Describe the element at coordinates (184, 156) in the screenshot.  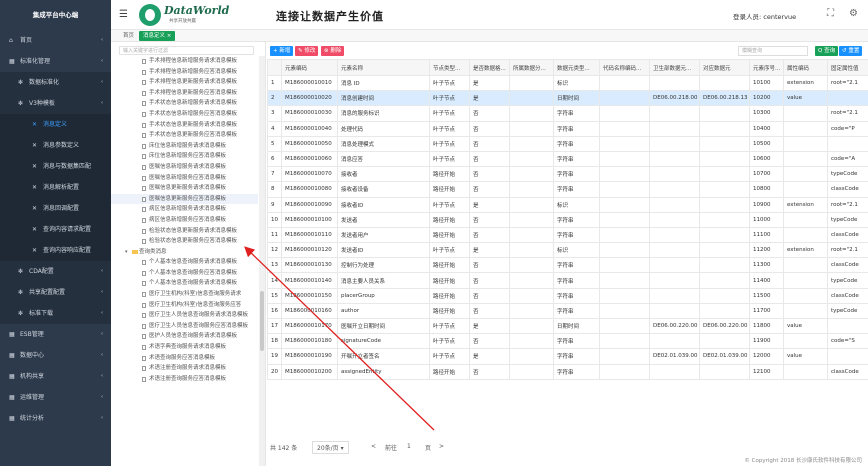
I see `tree-node: 床位信息新增服务应答消息模板` at that location.